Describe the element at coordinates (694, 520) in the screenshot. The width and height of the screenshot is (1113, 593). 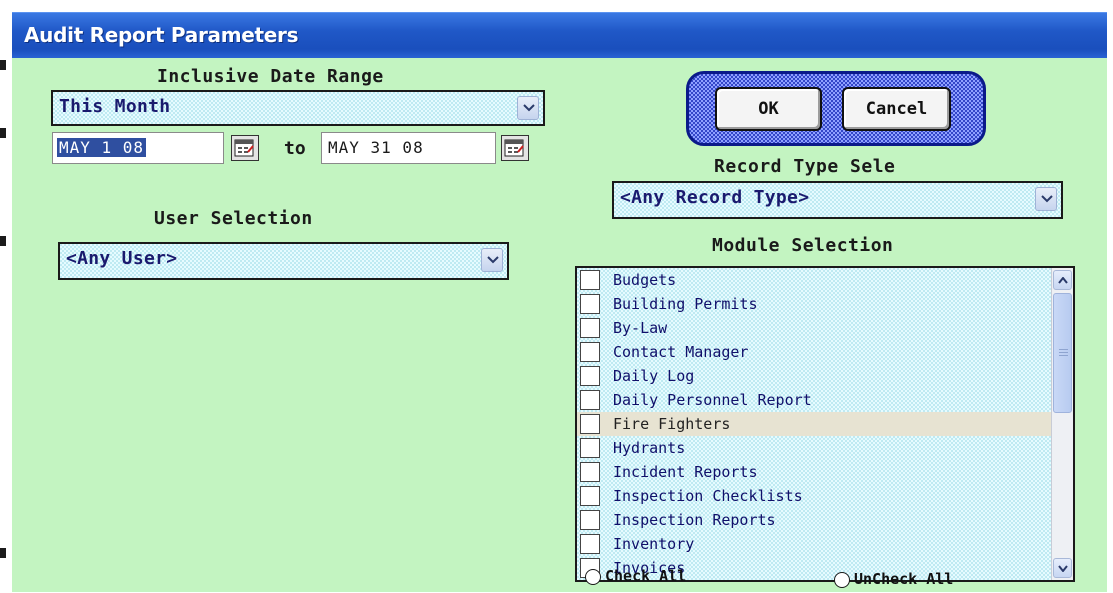
I see `module-label: Inspection Reports` at that location.